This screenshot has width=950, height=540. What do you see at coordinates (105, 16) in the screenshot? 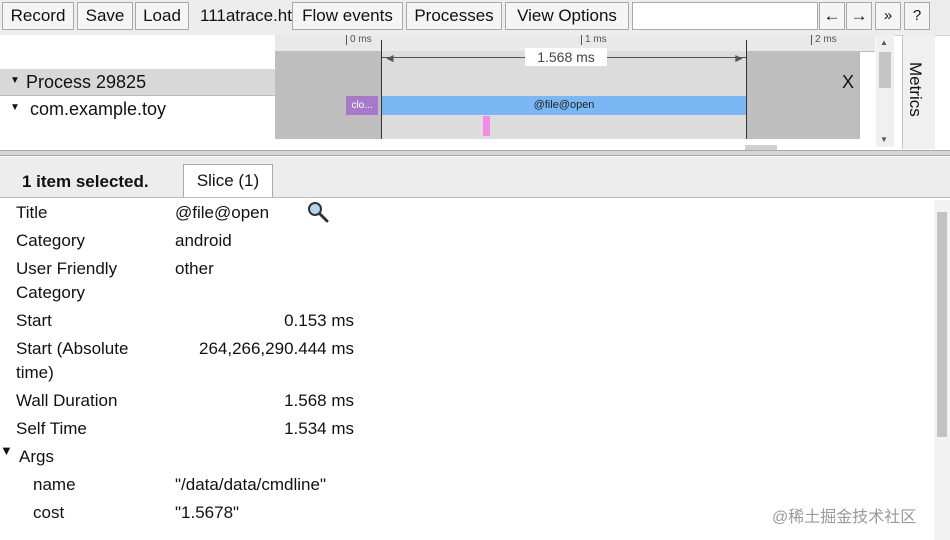
I see `save-button: Save` at bounding box center [105, 16].